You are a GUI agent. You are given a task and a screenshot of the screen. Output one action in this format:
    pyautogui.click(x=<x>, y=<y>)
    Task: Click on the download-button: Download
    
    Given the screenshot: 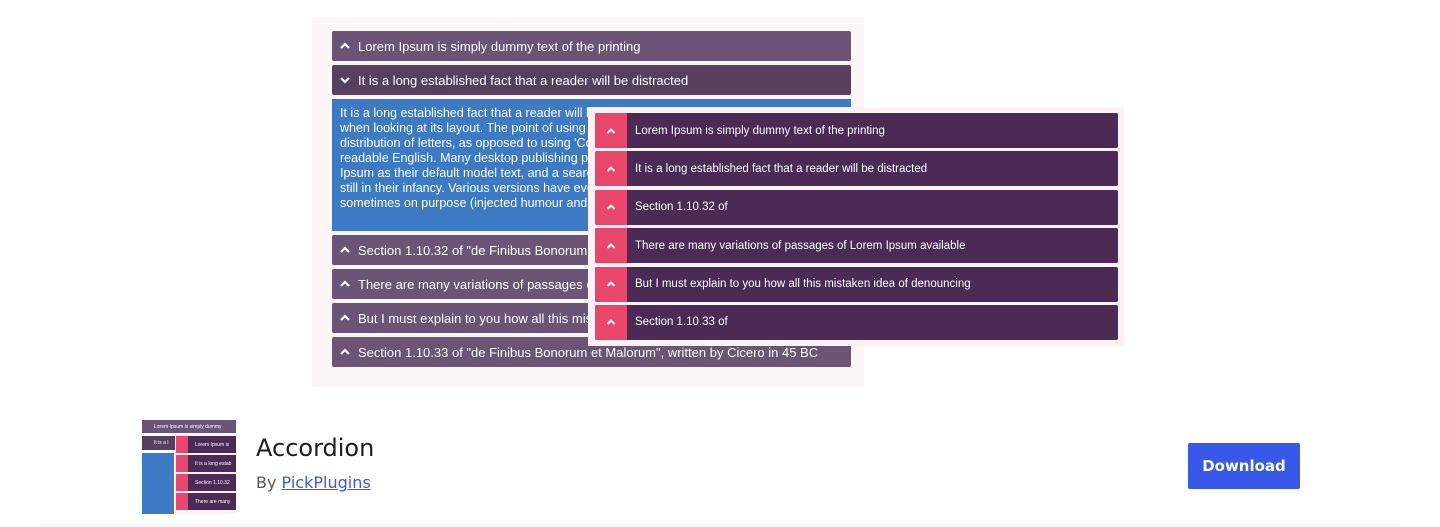 What is the action you would take?
    pyautogui.click(x=1244, y=466)
    